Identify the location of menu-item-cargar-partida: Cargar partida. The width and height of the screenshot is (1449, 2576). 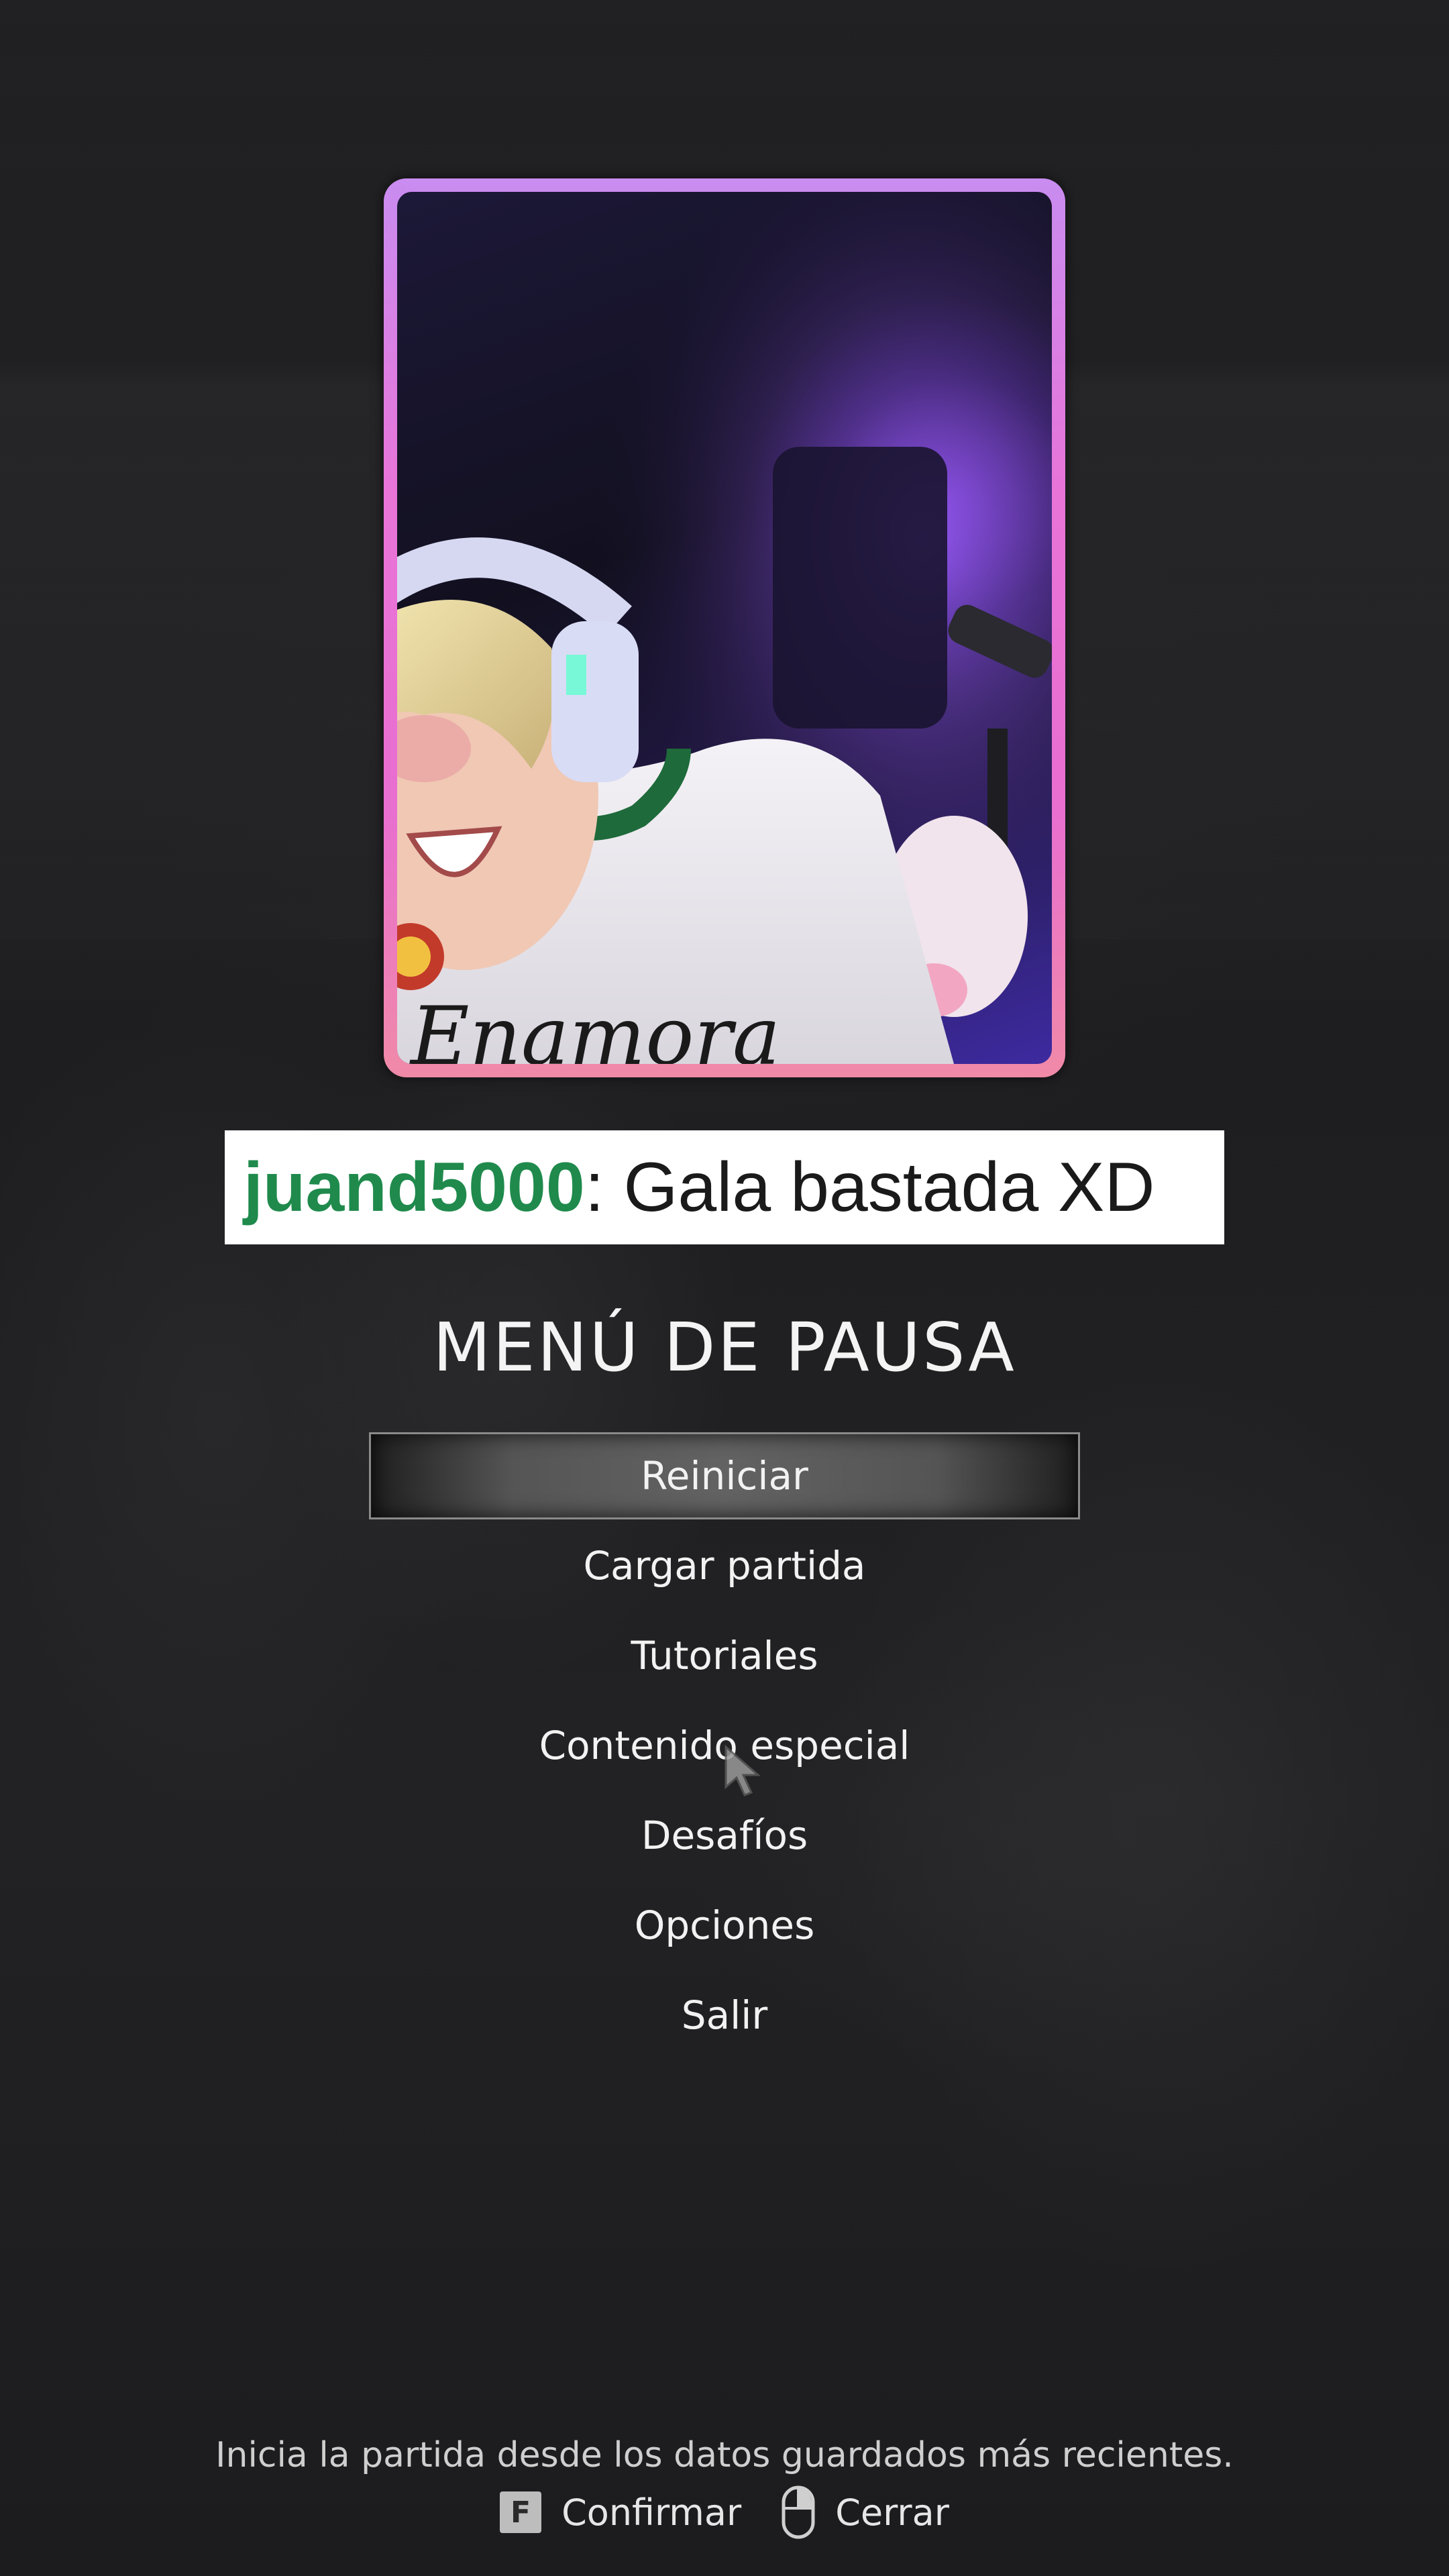
(724, 1565).